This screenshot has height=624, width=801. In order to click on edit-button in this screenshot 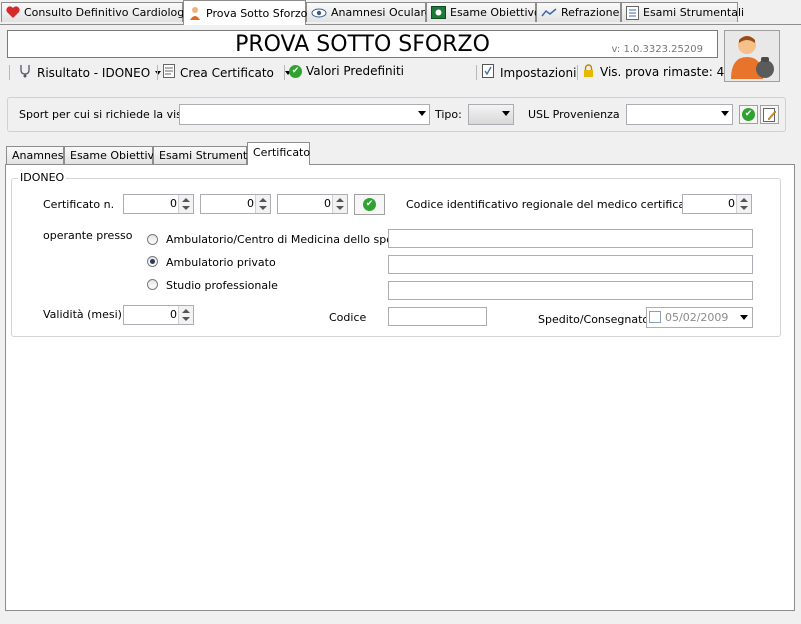, I will do `click(769, 114)`.